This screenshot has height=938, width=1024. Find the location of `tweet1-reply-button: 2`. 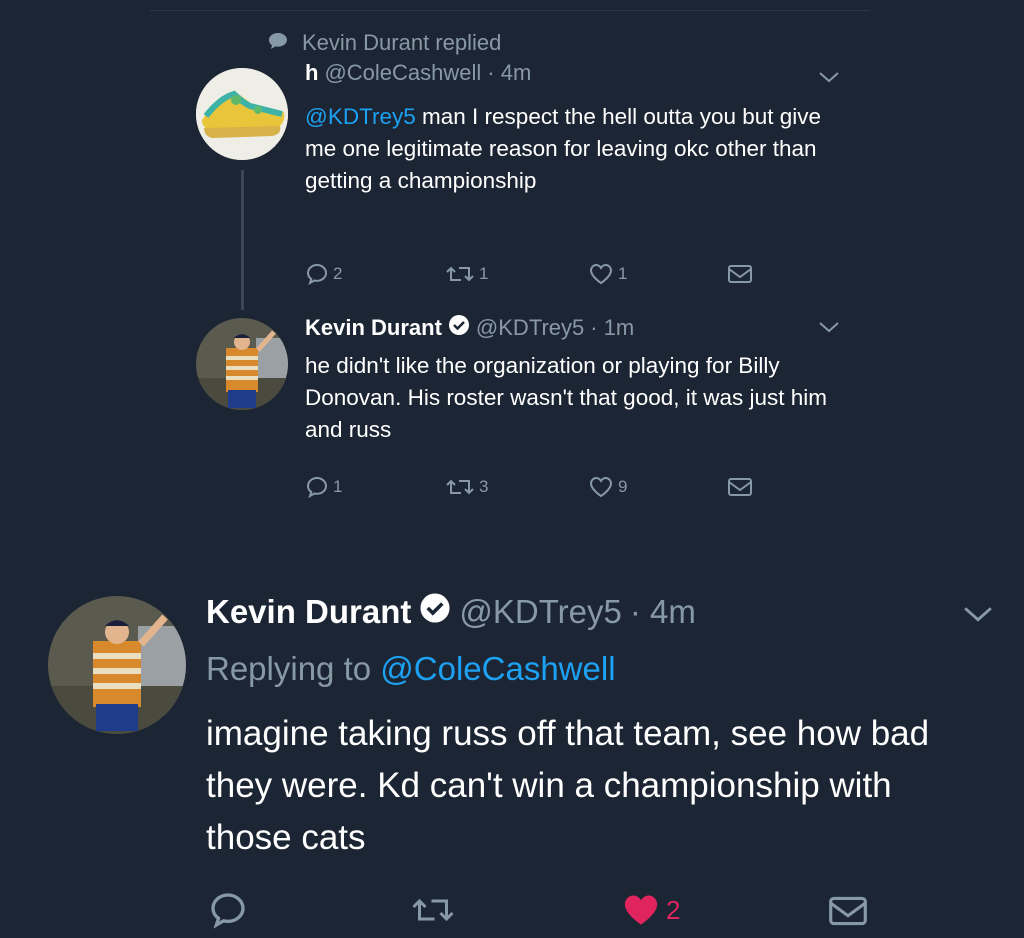

tweet1-reply-button: 2 is located at coordinates (323, 274).